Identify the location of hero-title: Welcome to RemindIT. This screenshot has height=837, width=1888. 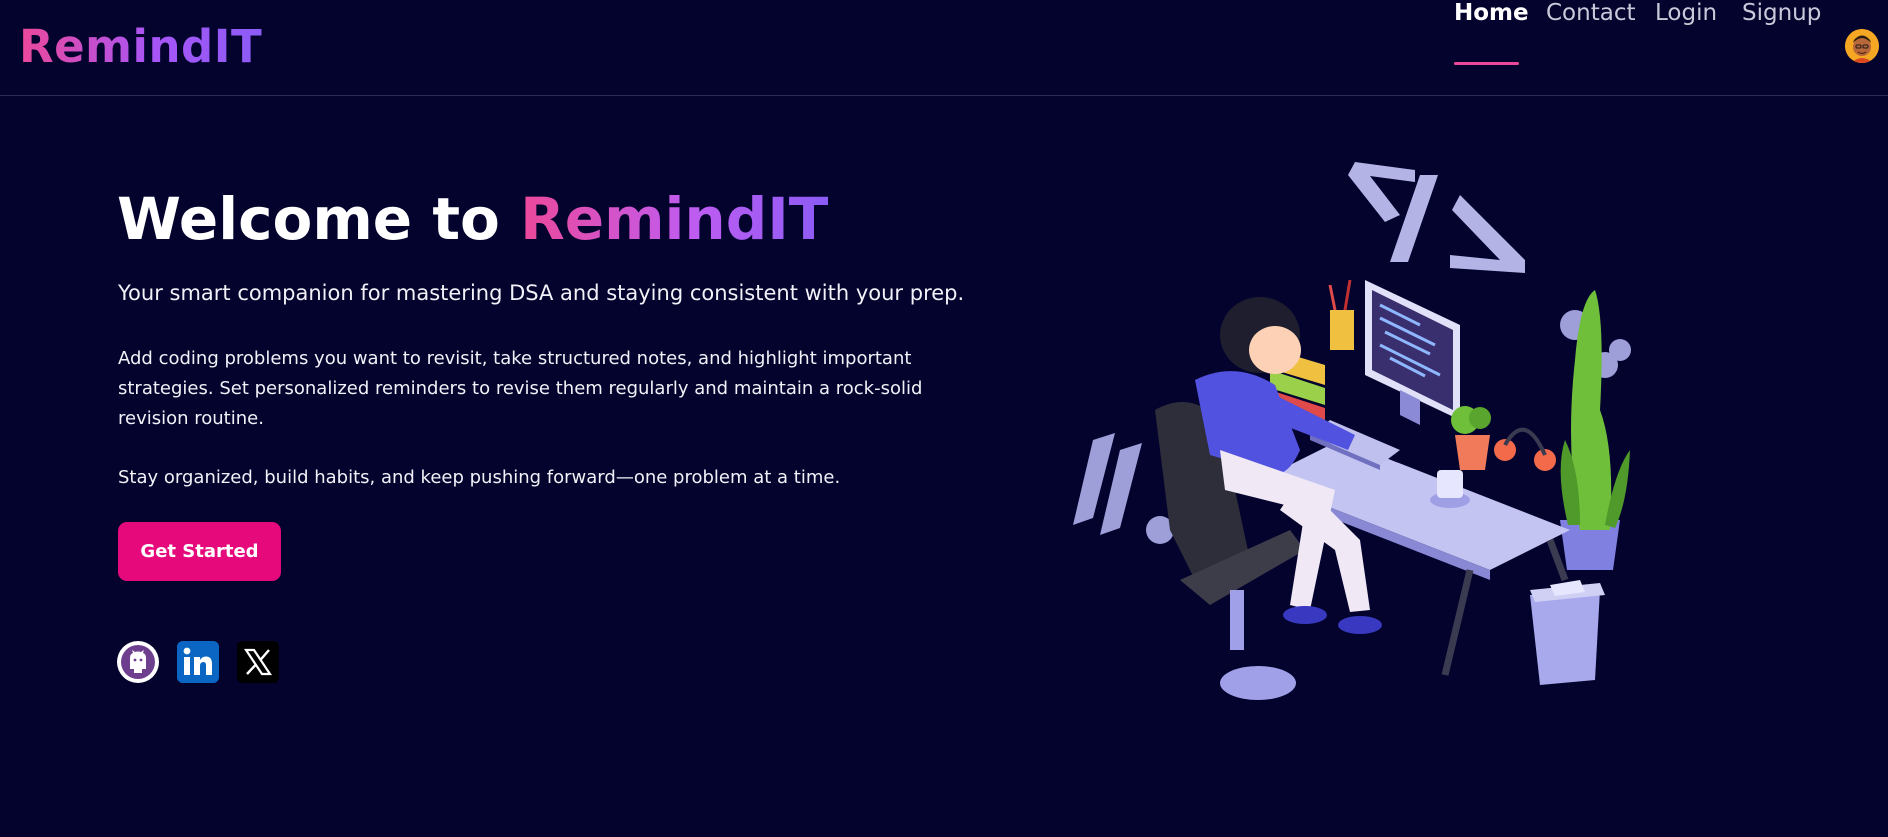
(472, 219).